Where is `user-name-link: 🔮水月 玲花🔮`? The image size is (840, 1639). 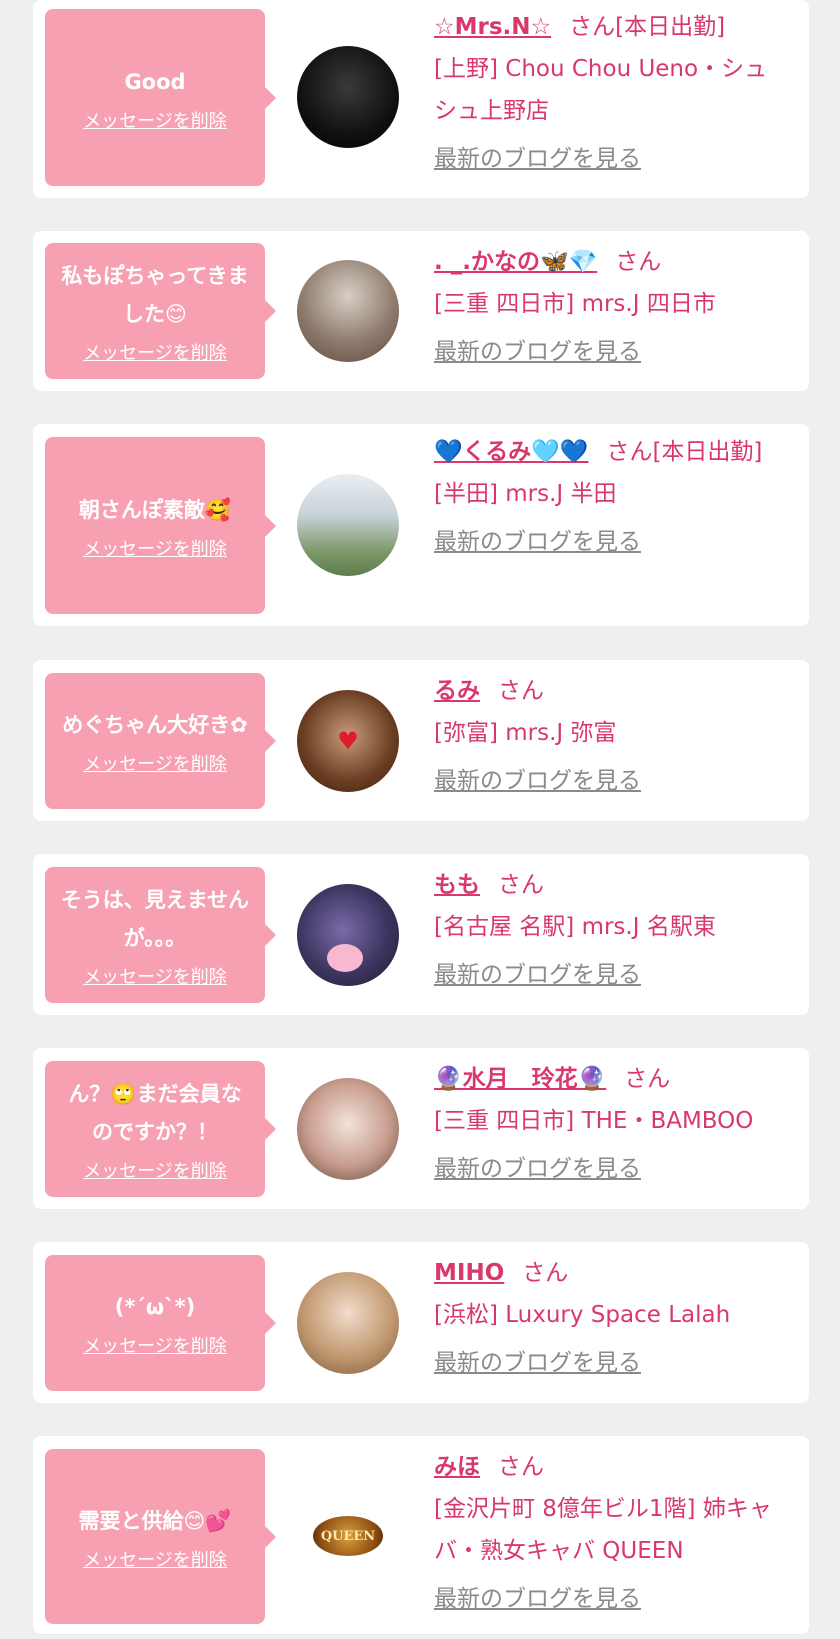
user-name-link: 🔮水月 玲花🔮 is located at coordinates (520, 1079).